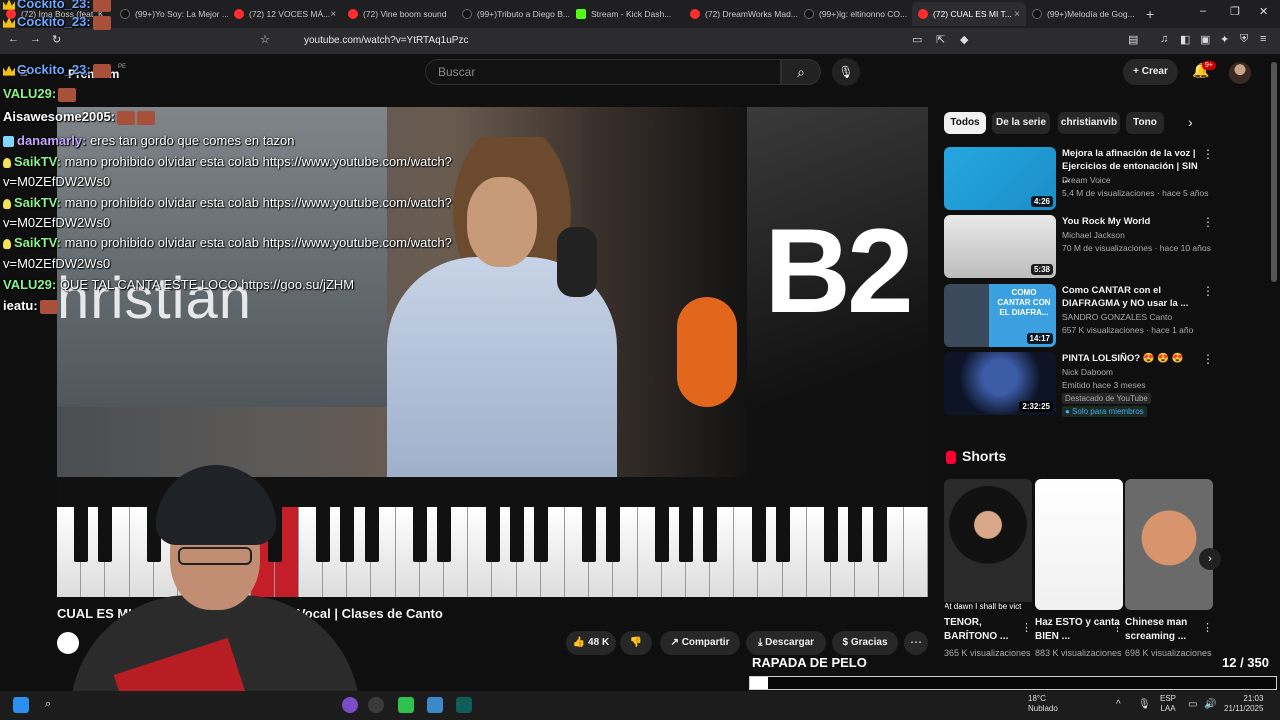 The width and height of the screenshot is (1280, 720). What do you see at coordinates (786, 643) in the screenshot?
I see `download-button: ⤓ Descargar` at bounding box center [786, 643].